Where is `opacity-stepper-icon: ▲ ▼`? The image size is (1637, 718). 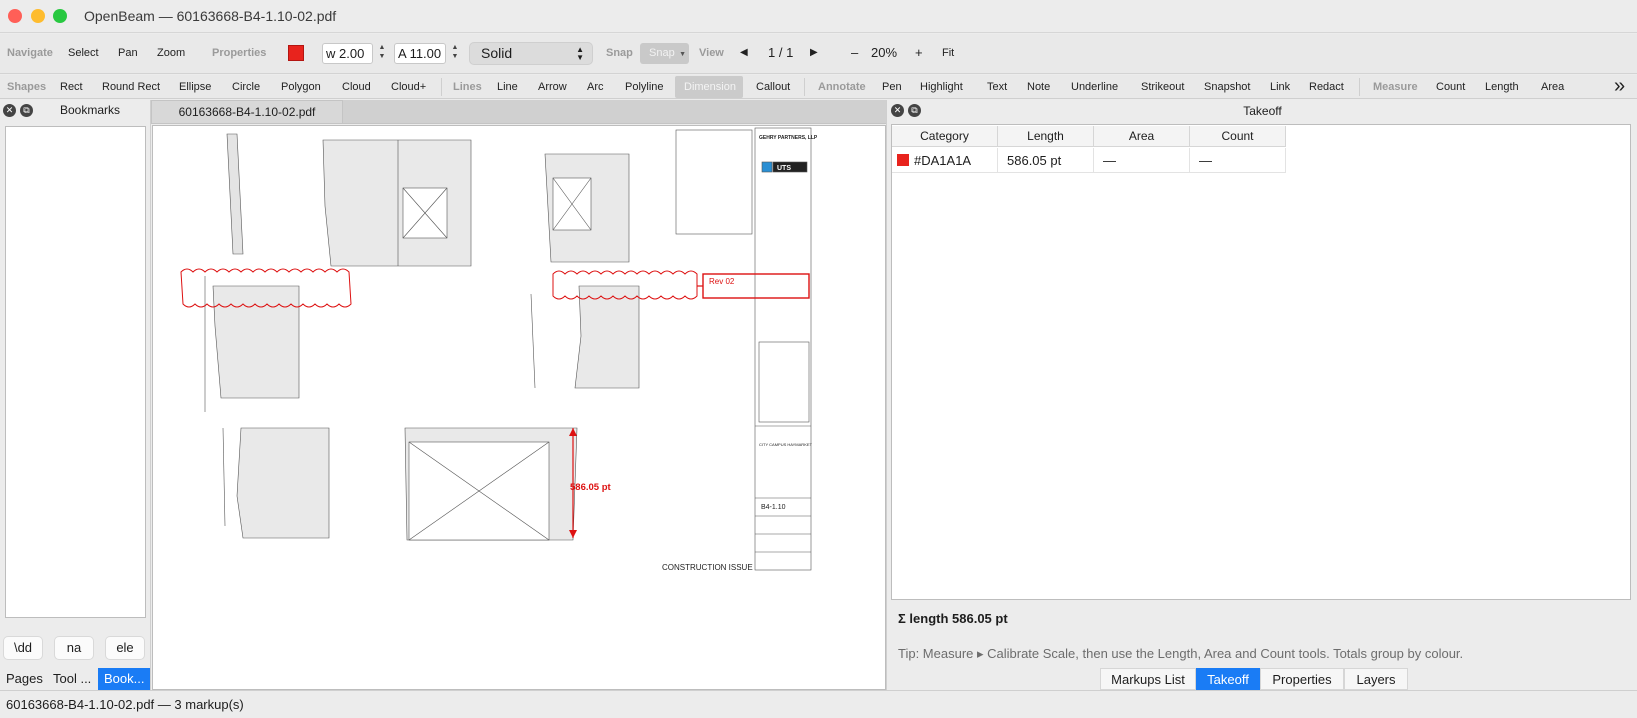
opacity-stepper-icon: ▲ ▼ is located at coordinates (455, 53).